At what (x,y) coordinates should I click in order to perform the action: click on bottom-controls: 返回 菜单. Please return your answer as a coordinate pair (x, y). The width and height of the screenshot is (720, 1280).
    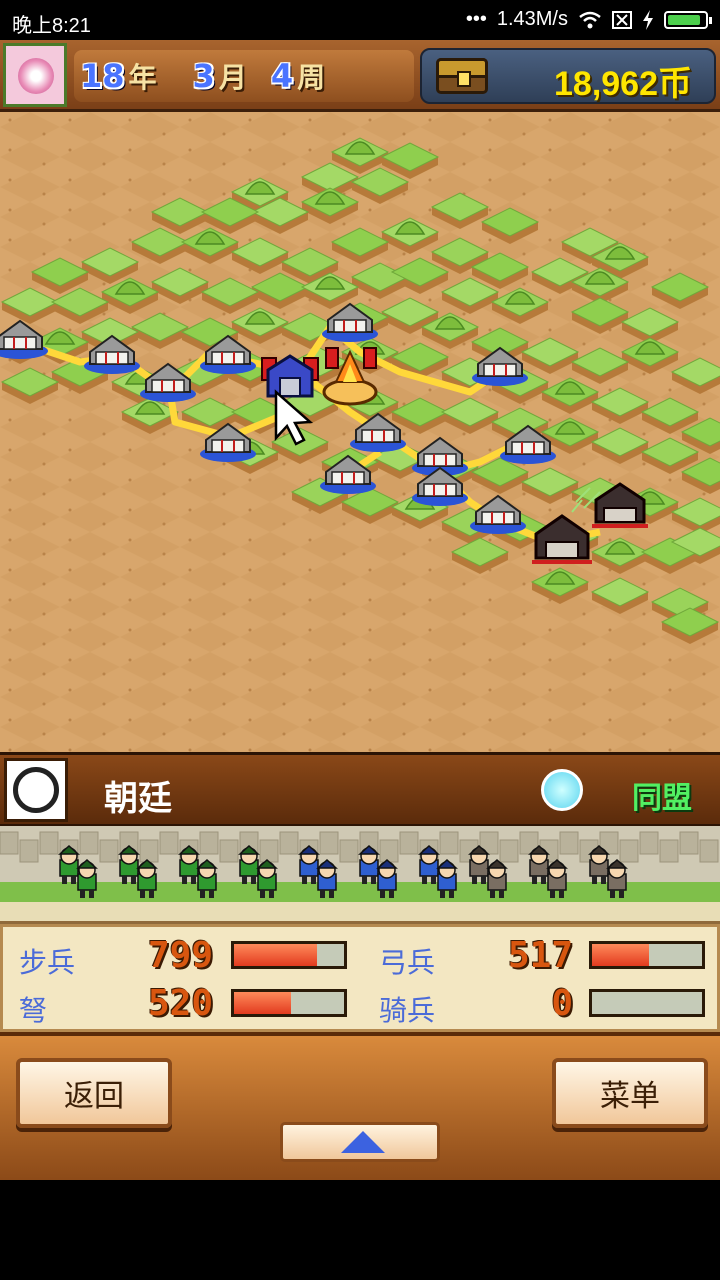
    Looking at the image, I should click on (360, 1106).